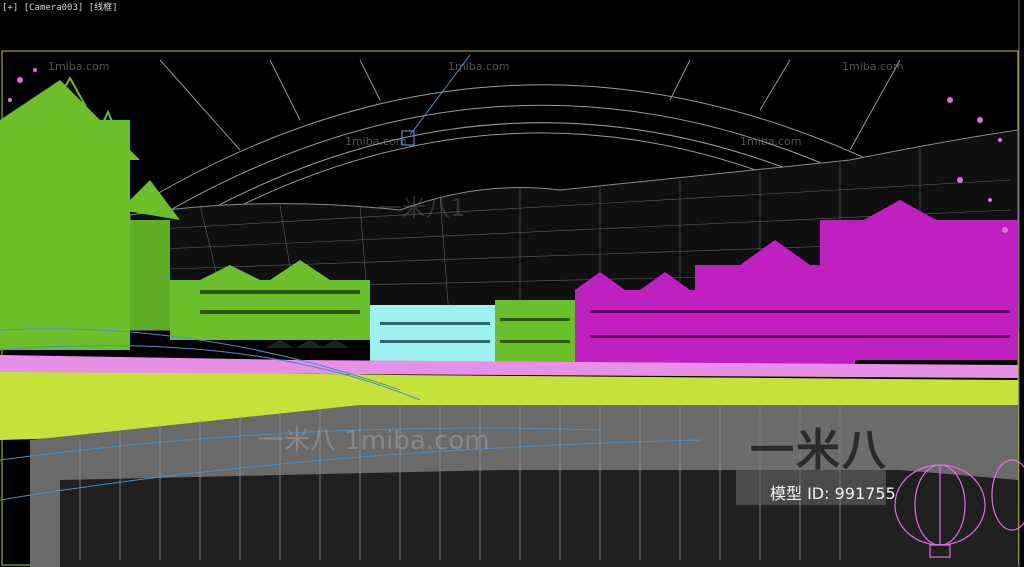 The width and height of the screenshot is (1024, 567). Describe the element at coordinates (432, 335) in the screenshot. I see `building-cyan` at that location.